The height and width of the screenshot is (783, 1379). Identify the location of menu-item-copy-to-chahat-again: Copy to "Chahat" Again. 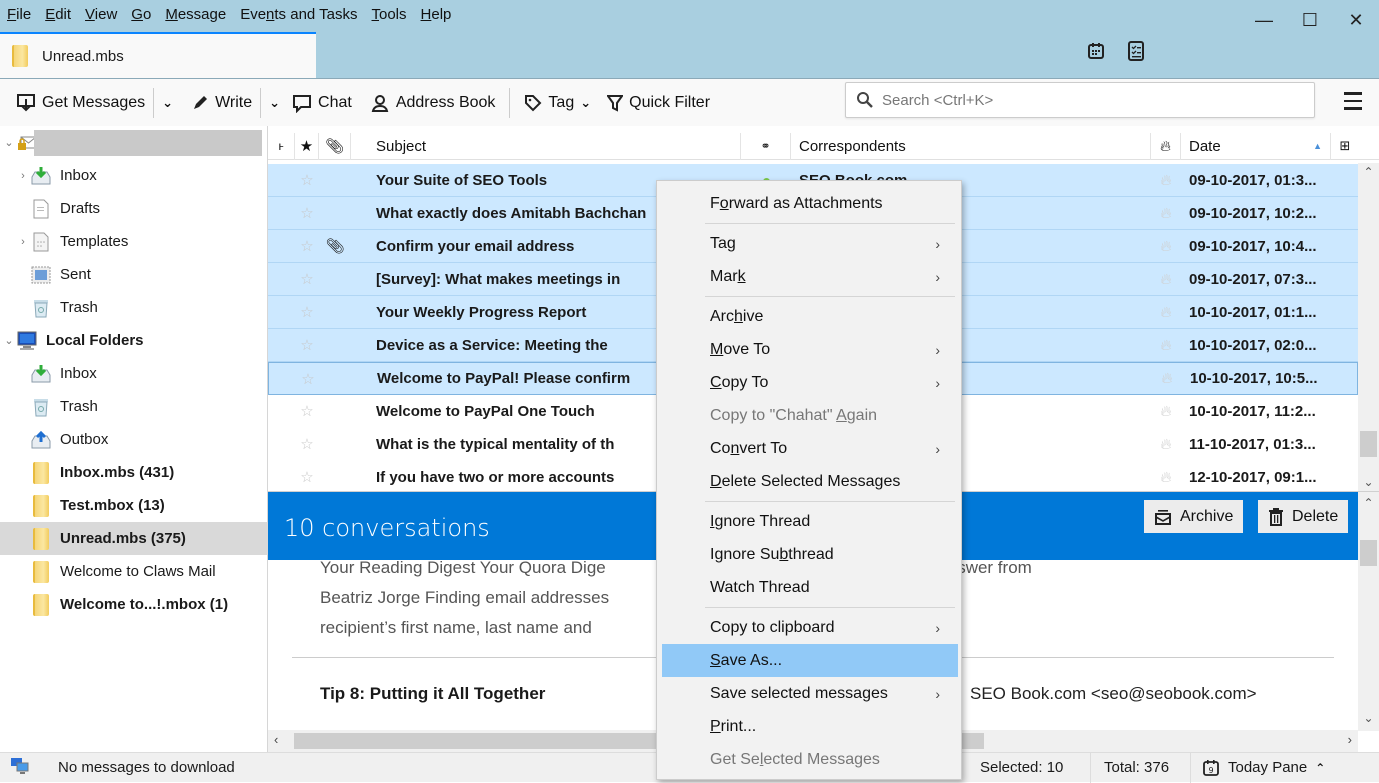
(810, 415).